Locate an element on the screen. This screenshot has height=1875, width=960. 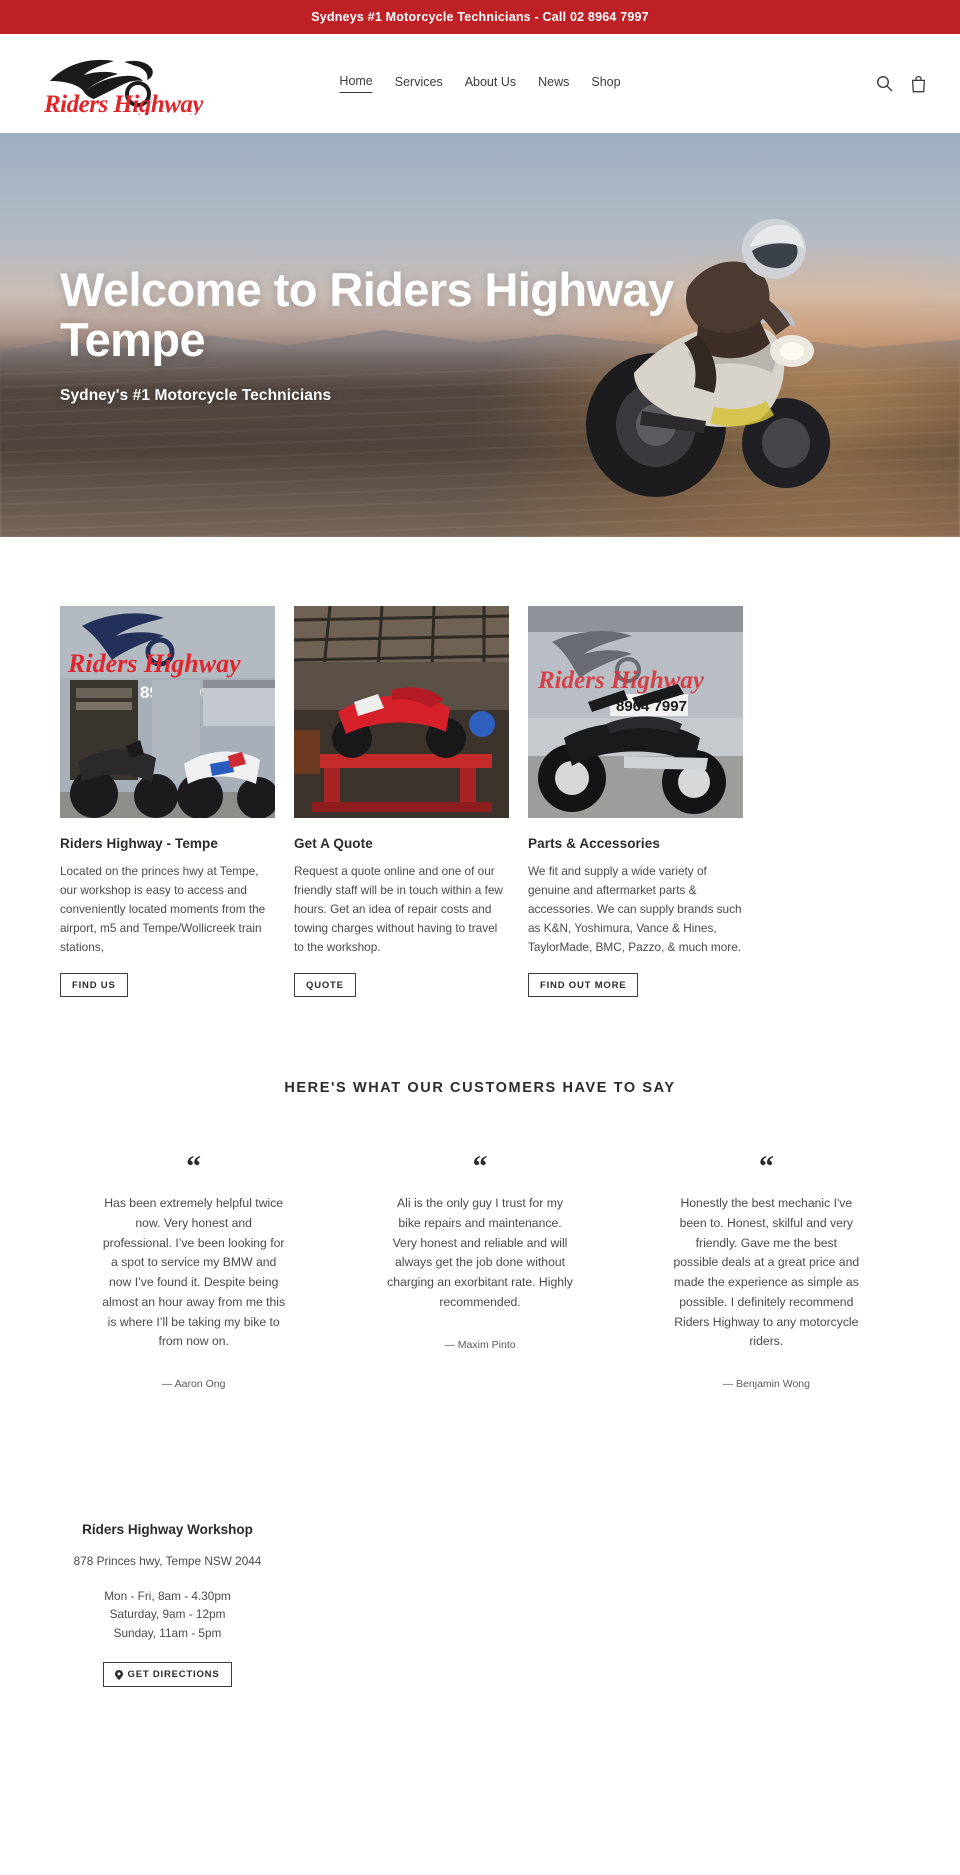
card-title: Riders Highway - Tempe is located at coordinates (139, 843).